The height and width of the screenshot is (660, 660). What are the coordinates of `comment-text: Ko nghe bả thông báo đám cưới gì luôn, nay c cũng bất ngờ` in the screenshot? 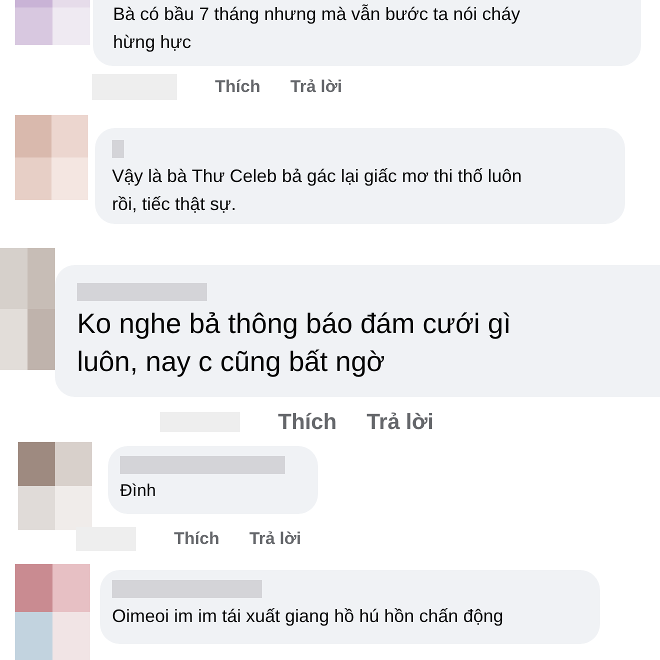 It's located at (294, 343).